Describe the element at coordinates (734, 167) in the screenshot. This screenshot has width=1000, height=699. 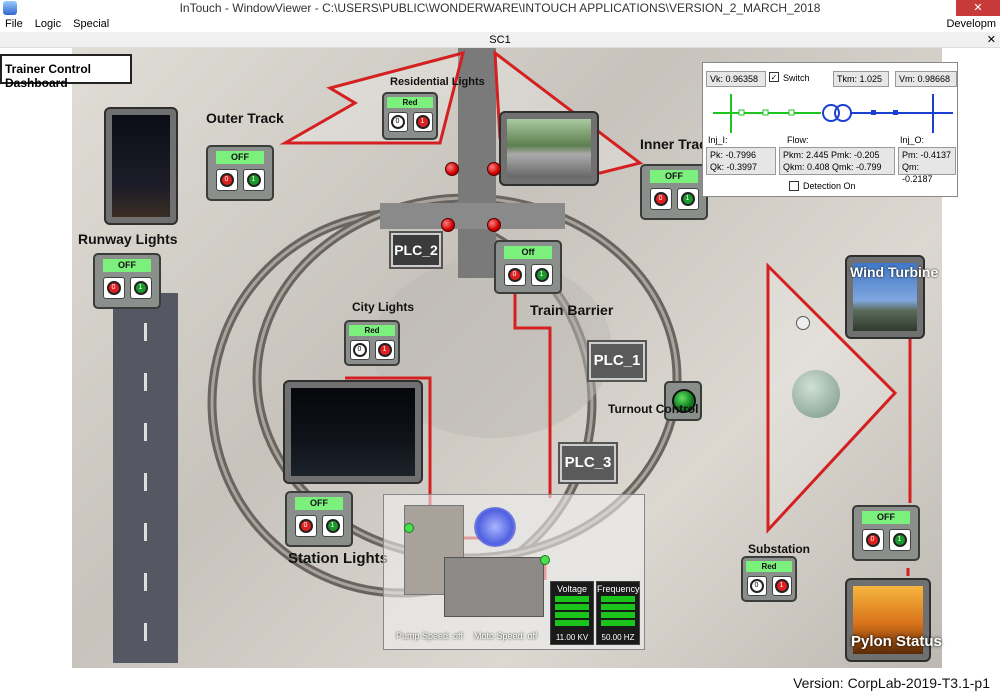
I see `qk-value: Qk: -0.3997` at that location.